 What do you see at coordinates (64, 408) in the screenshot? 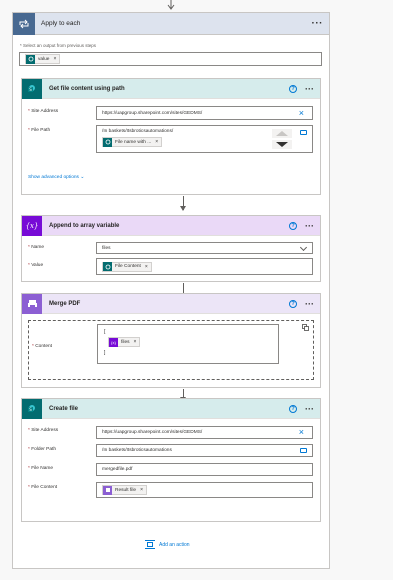
I see `create-file-title: Create file` at bounding box center [64, 408].